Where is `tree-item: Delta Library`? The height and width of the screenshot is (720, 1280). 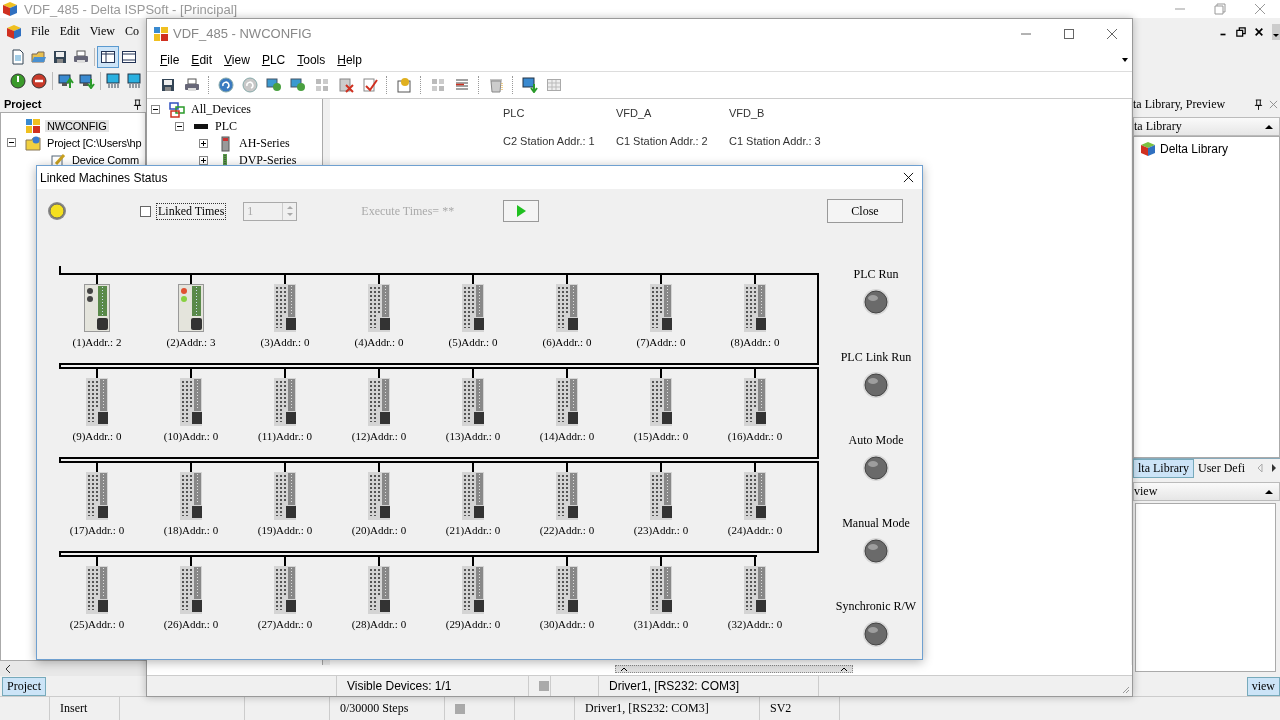 tree-item: Delta Library is located at coordinates (1194, 149).